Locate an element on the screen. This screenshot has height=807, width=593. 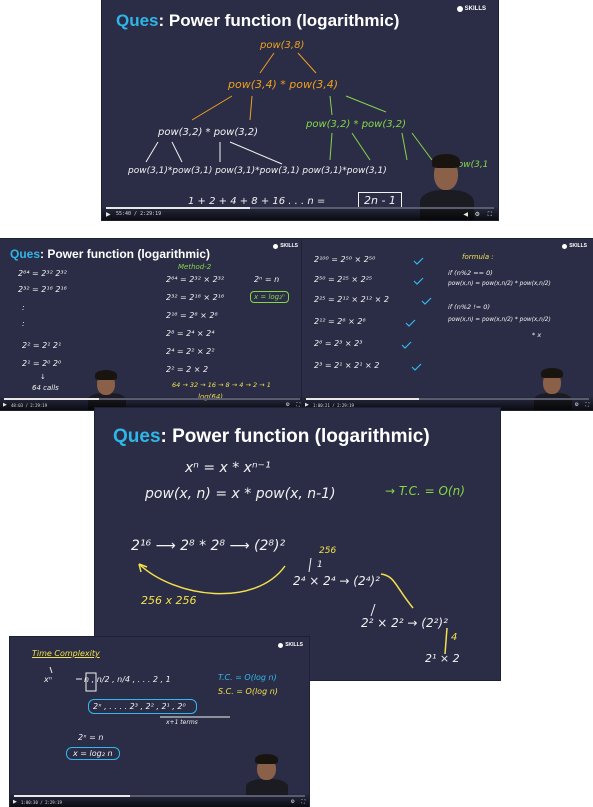
halving-sequence: 64 → 32 → 16 → 8 → 4 → 2 → 1 is located at coordinates (221, 385).